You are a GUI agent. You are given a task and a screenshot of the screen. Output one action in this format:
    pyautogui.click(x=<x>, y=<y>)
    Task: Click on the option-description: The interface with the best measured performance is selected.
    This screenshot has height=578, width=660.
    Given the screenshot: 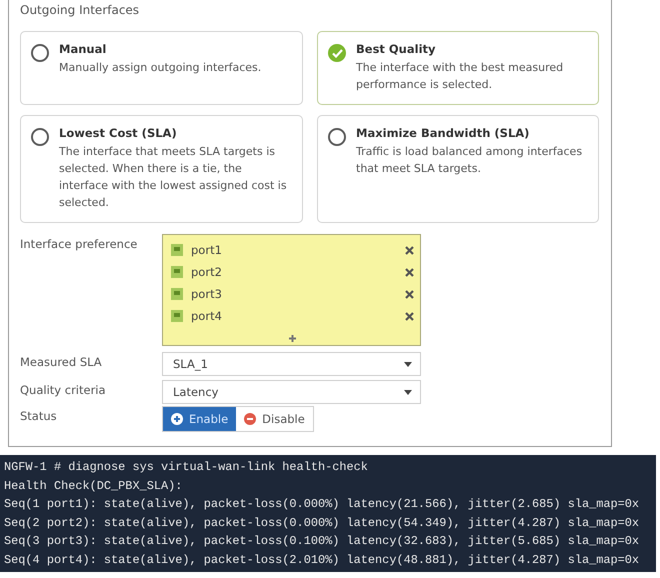 What is the action you would take?
    pyautogui.click(x=460, y=76)
    